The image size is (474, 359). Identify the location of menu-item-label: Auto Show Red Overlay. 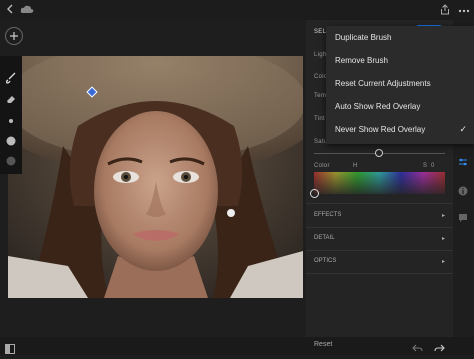
(378, 106).